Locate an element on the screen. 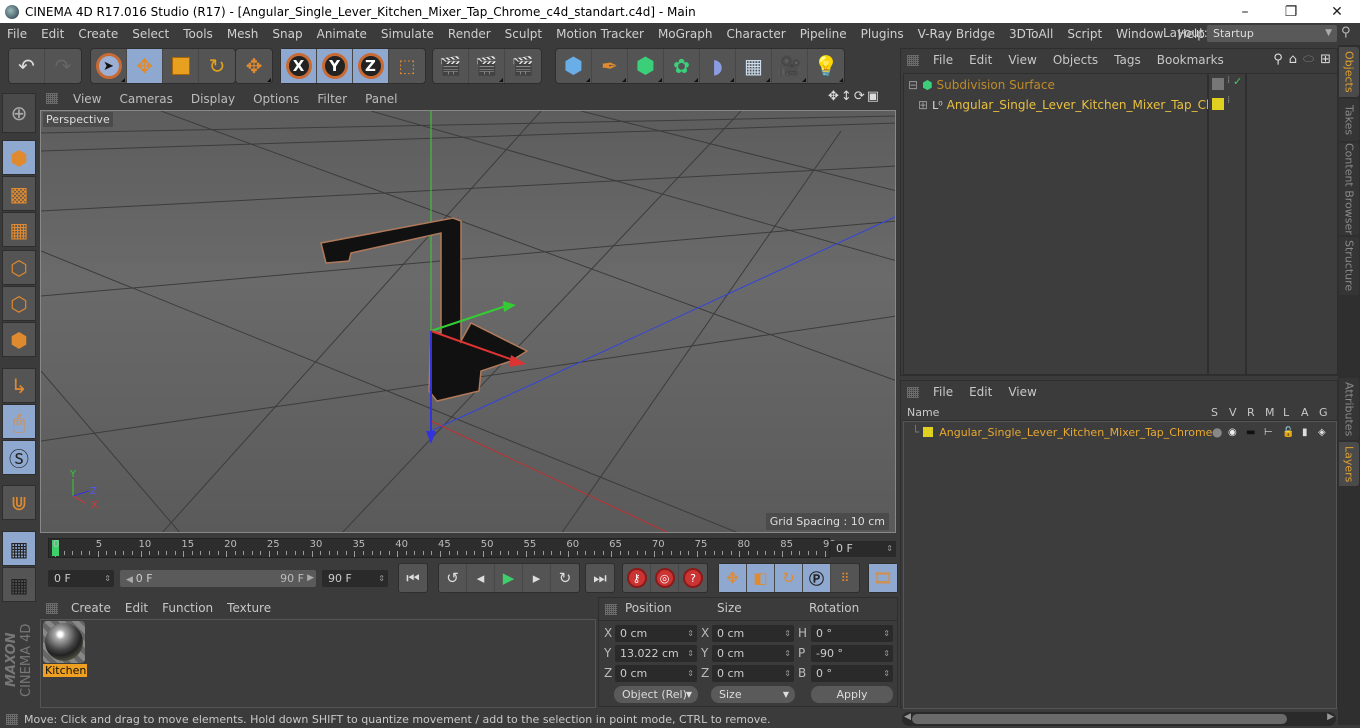 The width and height of the screenshot is (1360, 728). generator-icon: ◈ is located at coordinates (1322, 432).